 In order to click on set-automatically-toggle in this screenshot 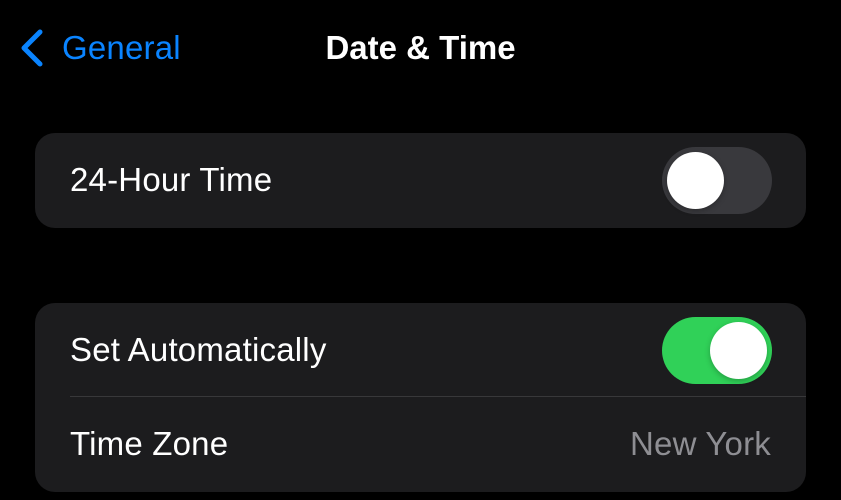, I will do `click(717, 350)`.